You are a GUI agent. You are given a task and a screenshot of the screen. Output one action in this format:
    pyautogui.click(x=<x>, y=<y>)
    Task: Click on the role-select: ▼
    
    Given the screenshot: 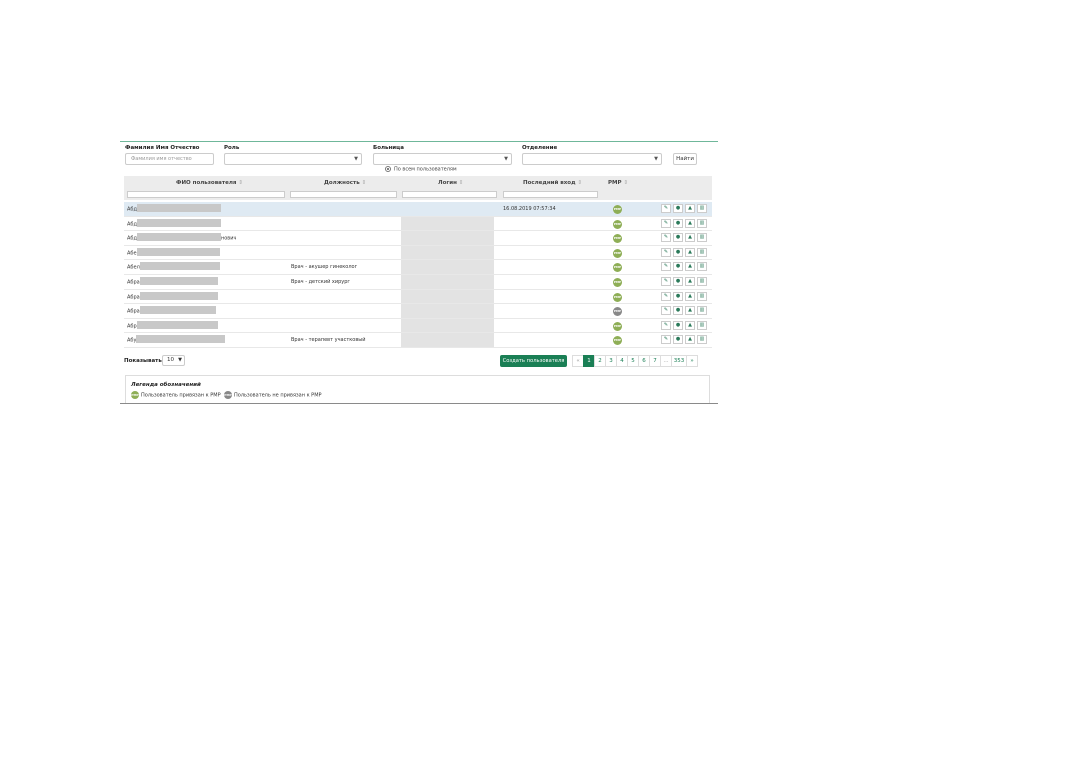 What is the action you would take?
    pyautogui.click(x=293, y=159)
    